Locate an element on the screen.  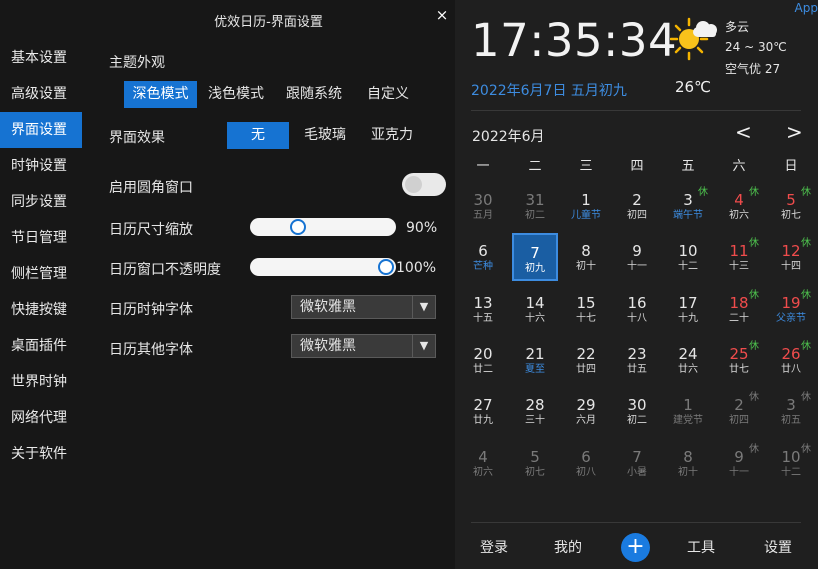
theme-option: 跟随系统 is located at coordinates (314, 94).